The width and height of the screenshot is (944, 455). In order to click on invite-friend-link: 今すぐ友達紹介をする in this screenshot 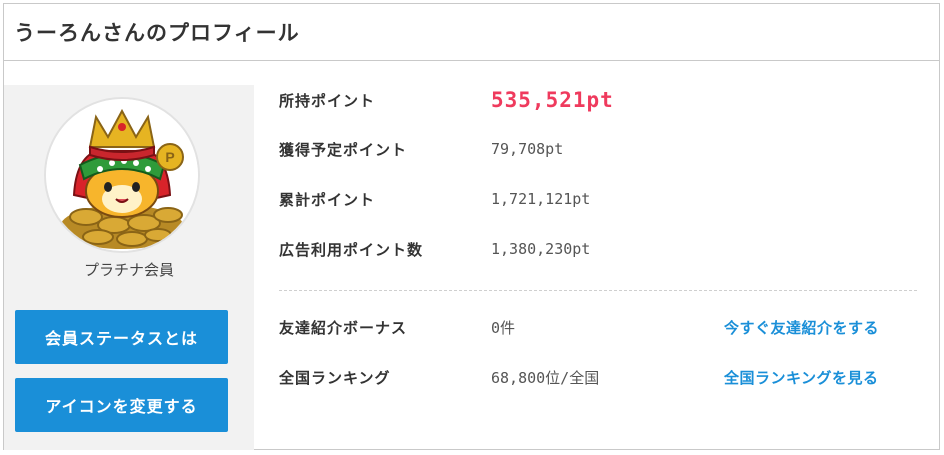, I will do `click(801, 327)`.